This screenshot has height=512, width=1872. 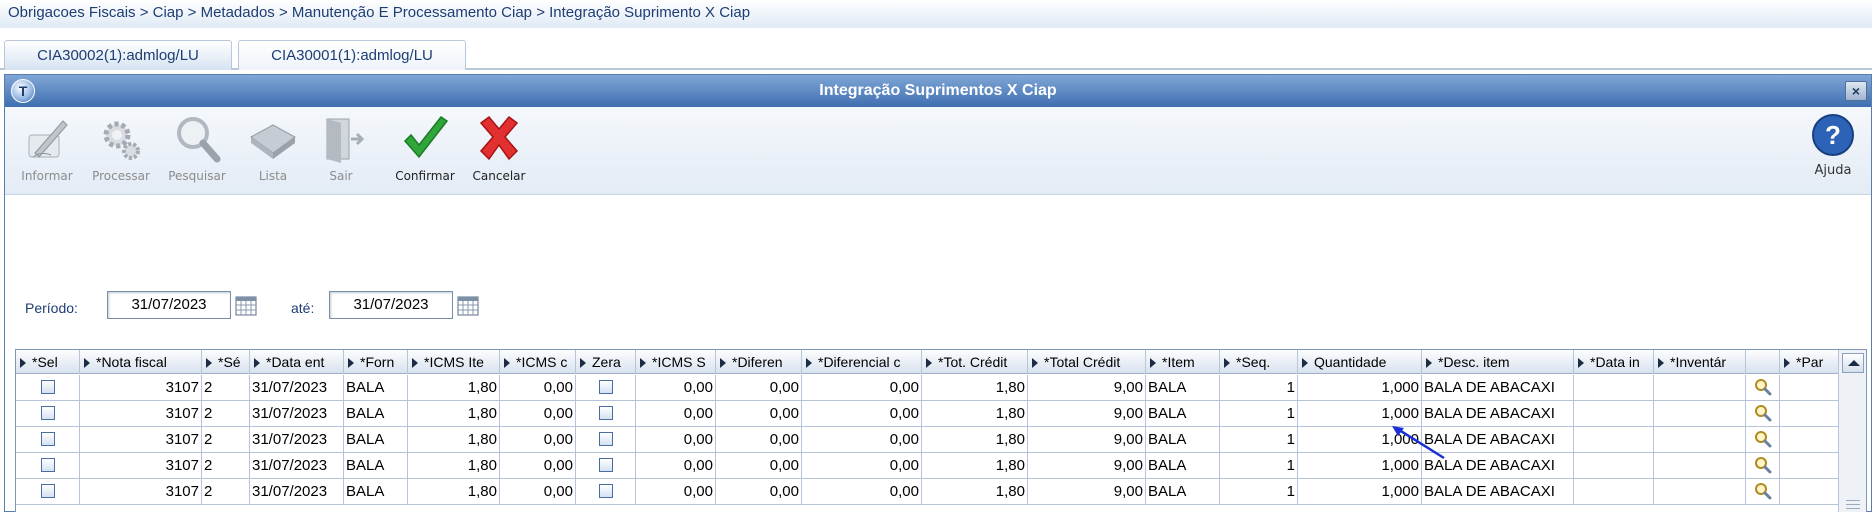 What do you see at coordinates (197, 148) in the screenshot?
I see `pesquisar-button: Pesquisar` at bounding box center [197, 148].